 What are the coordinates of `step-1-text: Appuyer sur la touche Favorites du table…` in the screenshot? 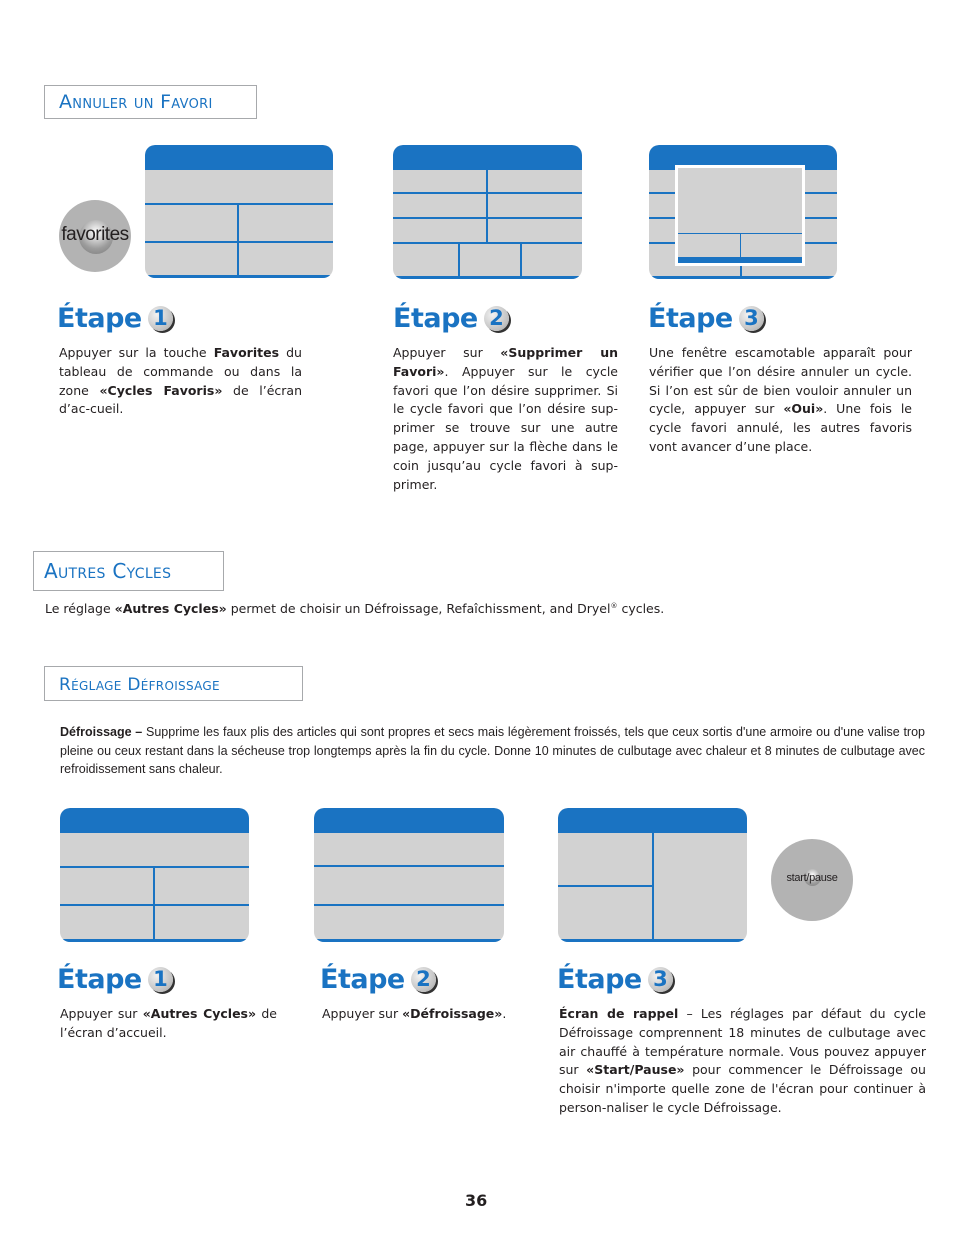 It's located at (180, 381).